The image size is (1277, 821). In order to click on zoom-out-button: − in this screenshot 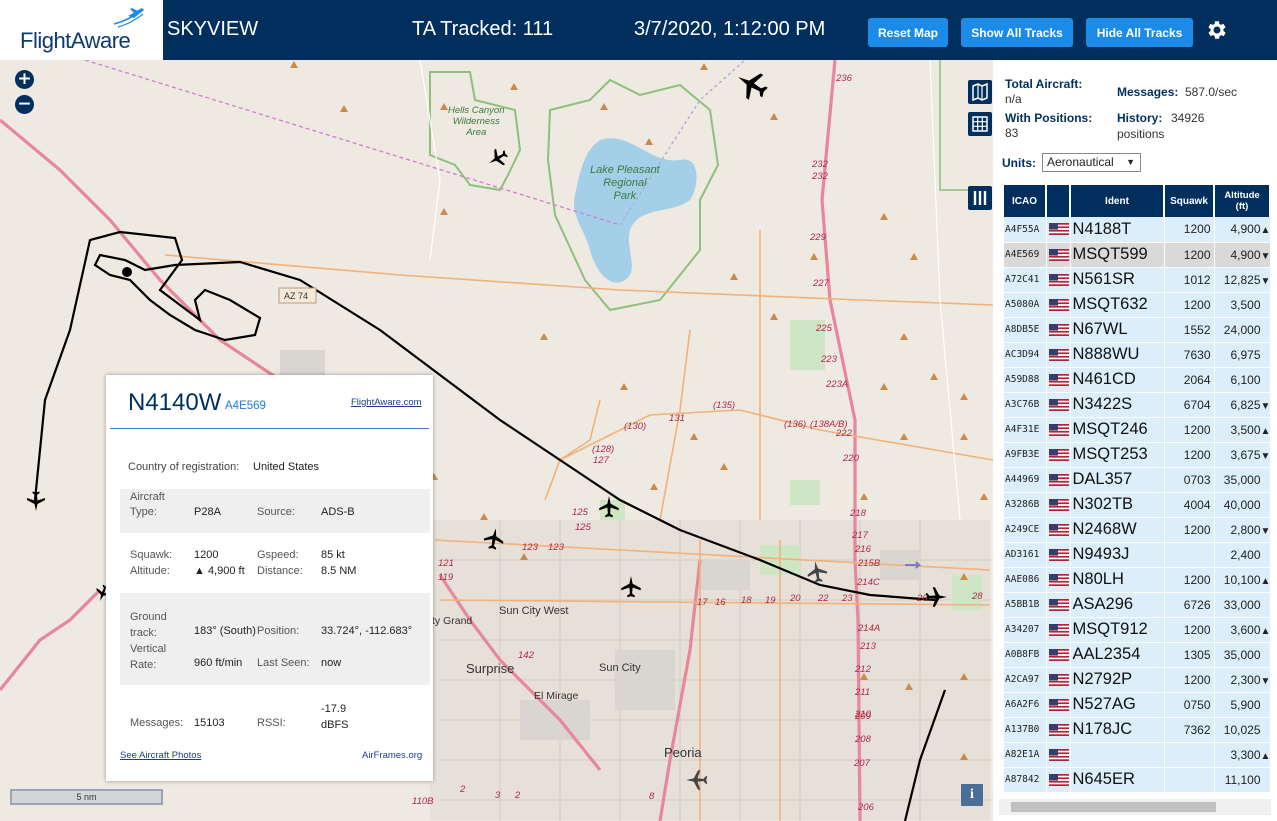, I will do `click(24, 104)`.